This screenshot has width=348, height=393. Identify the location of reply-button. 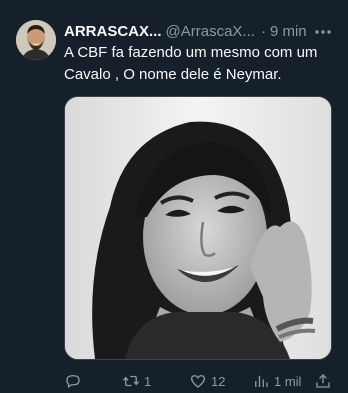
(75, 381).